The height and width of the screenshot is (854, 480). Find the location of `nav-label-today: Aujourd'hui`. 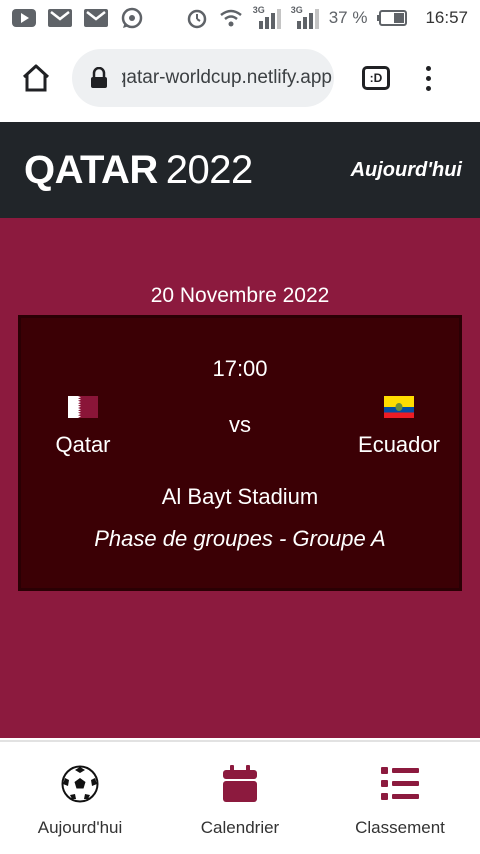

nav-label-today: Aujourd'hui is located at coordinates (80, 827).